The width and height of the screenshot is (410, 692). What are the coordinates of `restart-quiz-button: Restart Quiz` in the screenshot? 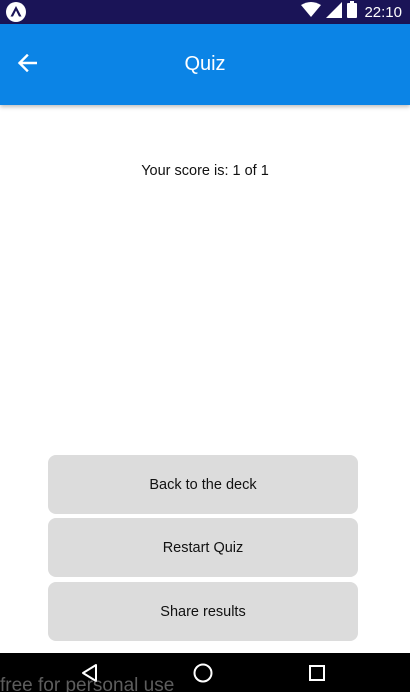 It's located at (203, 547).